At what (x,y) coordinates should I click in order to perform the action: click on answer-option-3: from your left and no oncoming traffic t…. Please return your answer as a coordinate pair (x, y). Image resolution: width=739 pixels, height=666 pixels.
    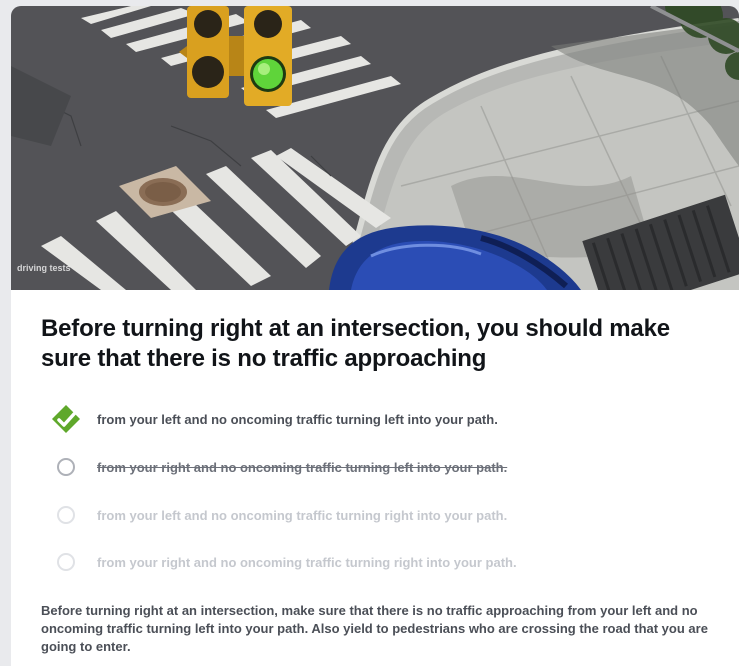
    Looking at the image, I should click on (381, 515).